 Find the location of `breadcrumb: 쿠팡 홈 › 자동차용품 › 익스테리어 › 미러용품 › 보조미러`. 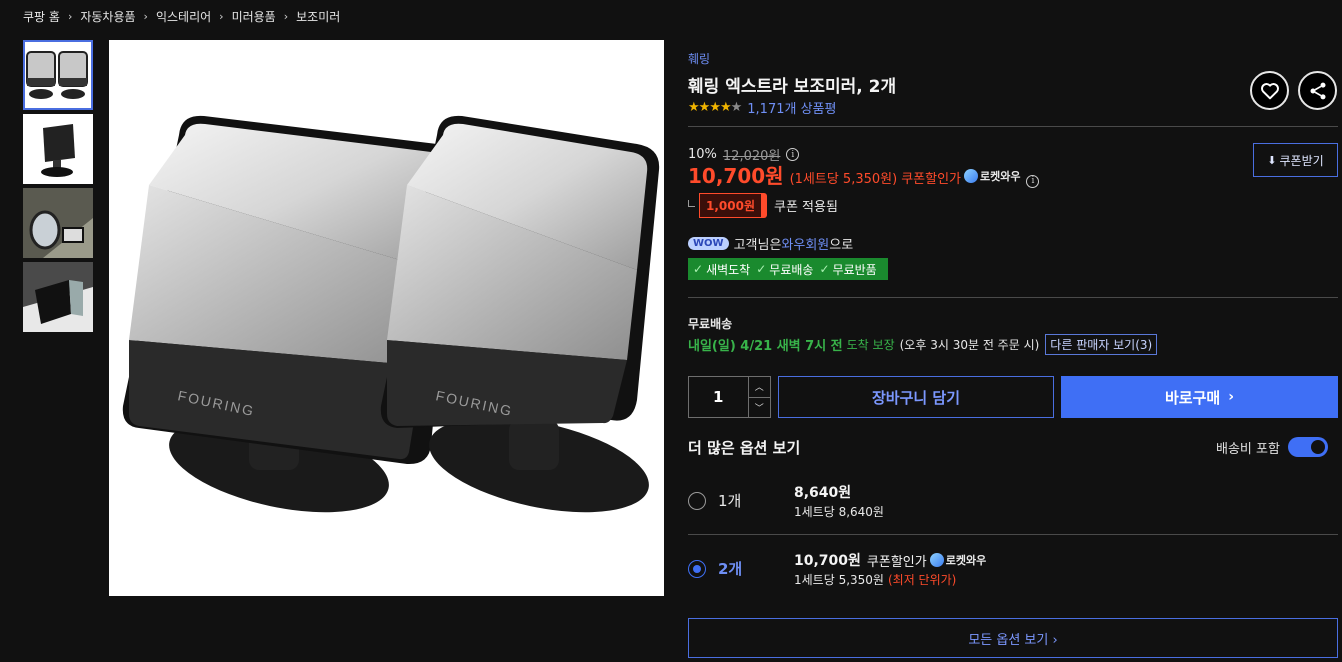

breadcrumb: 쿠팡 홈 › 자동차용품 › 익스테리어 › 미러용품 › 보조미러 is located at coordinates (181, 16).